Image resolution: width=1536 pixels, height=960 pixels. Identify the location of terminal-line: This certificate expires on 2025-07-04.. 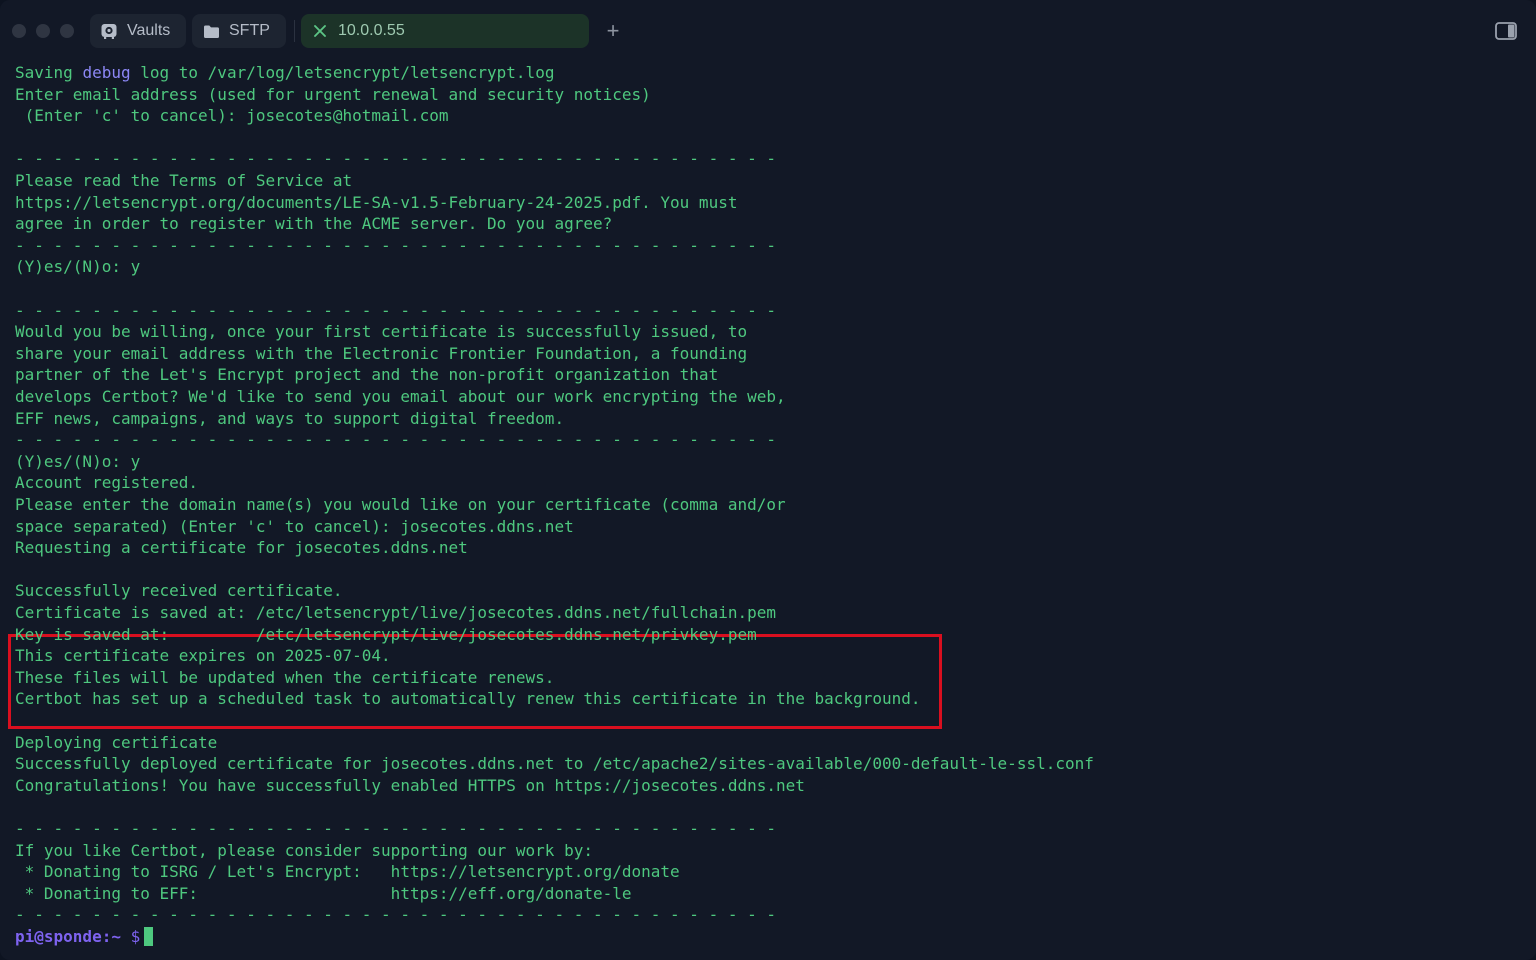
(203, 656).